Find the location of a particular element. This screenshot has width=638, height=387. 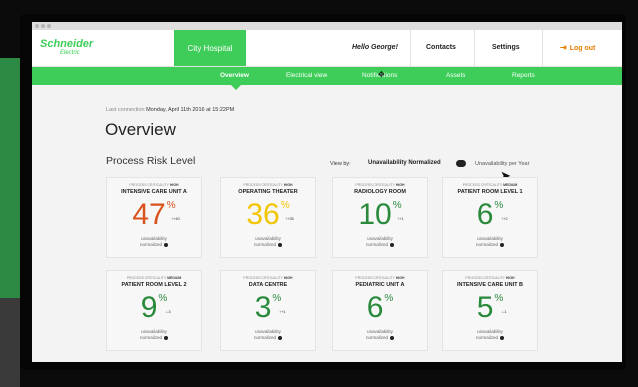

risk-number: 6 is located at coordinates (375, 307).